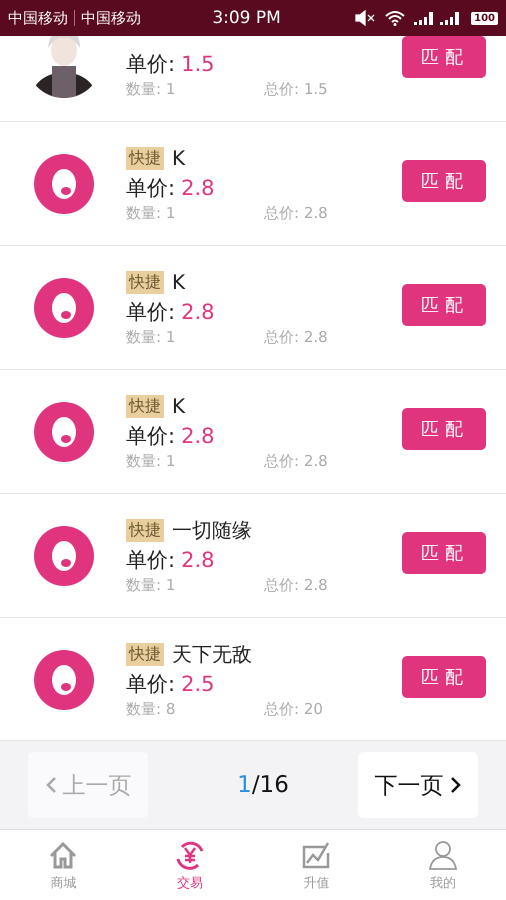  Describe the element at coordinates (212, 654) in the screenshot. I see `seller-name: 天下无敌` at that location.